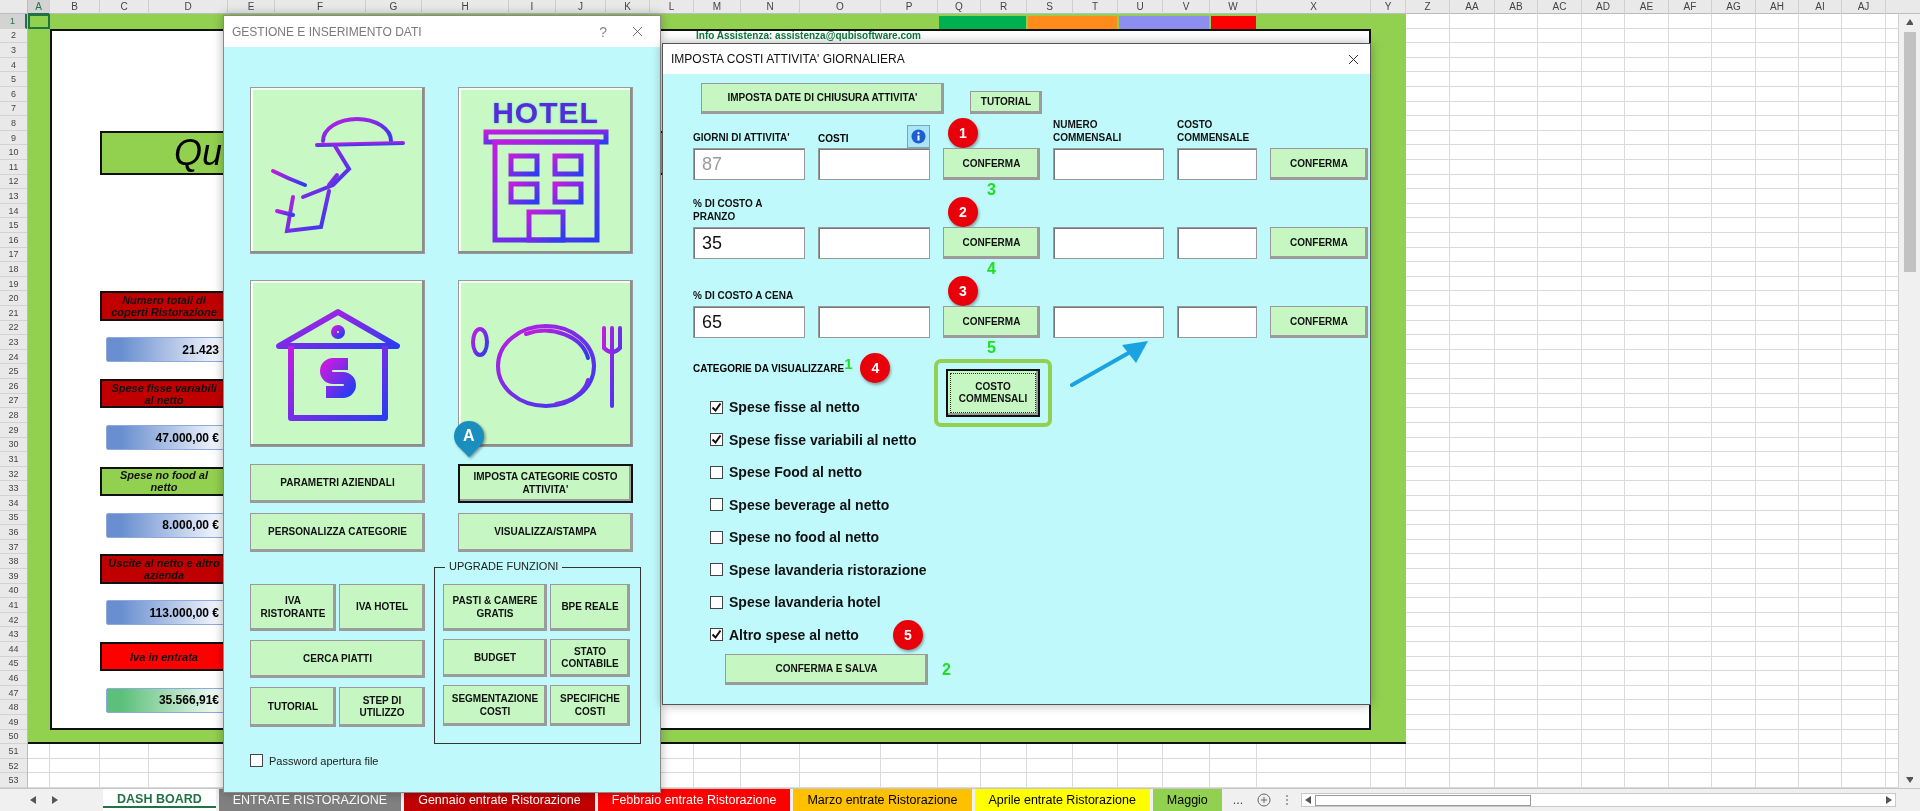  Describe the element at coordinates (1309, 800) in the screenshot. I see `scroll-left-icon` at that location.